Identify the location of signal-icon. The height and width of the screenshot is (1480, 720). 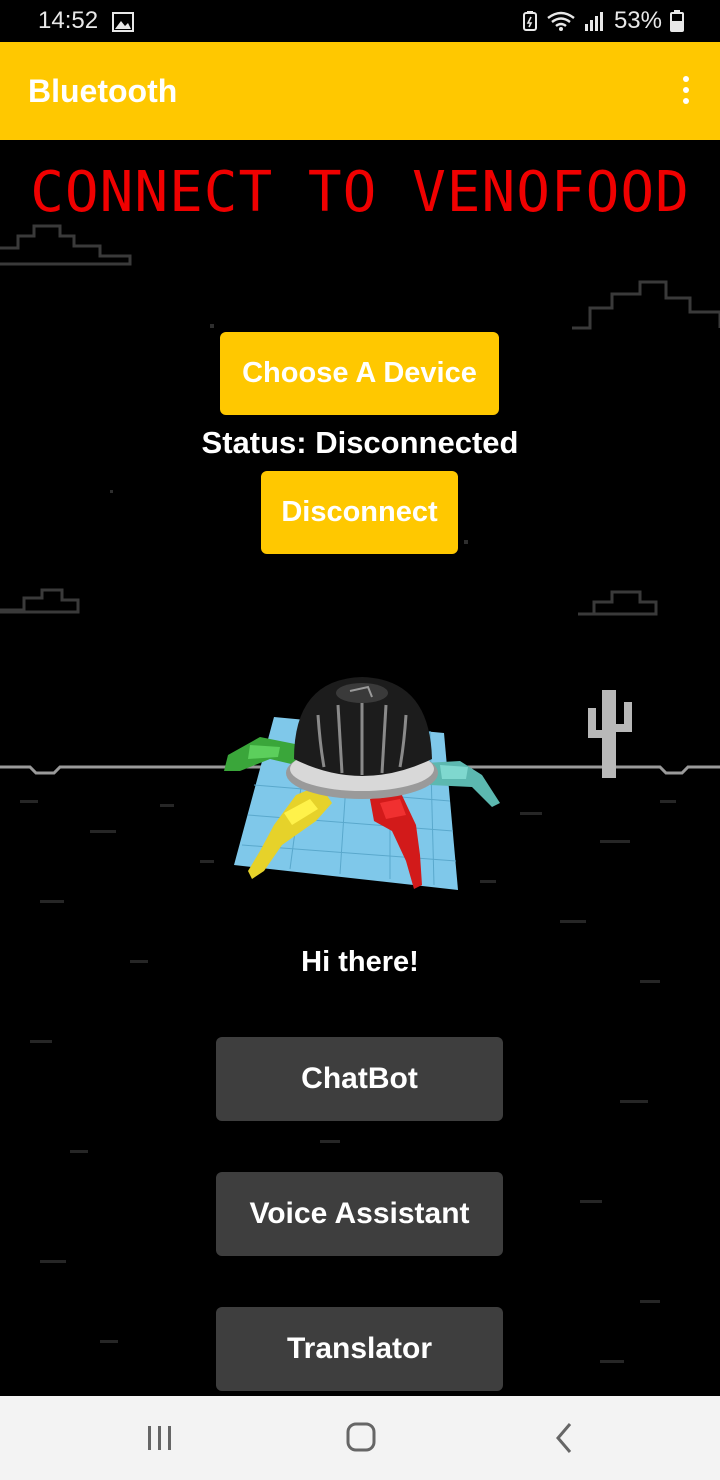
(595, 21).